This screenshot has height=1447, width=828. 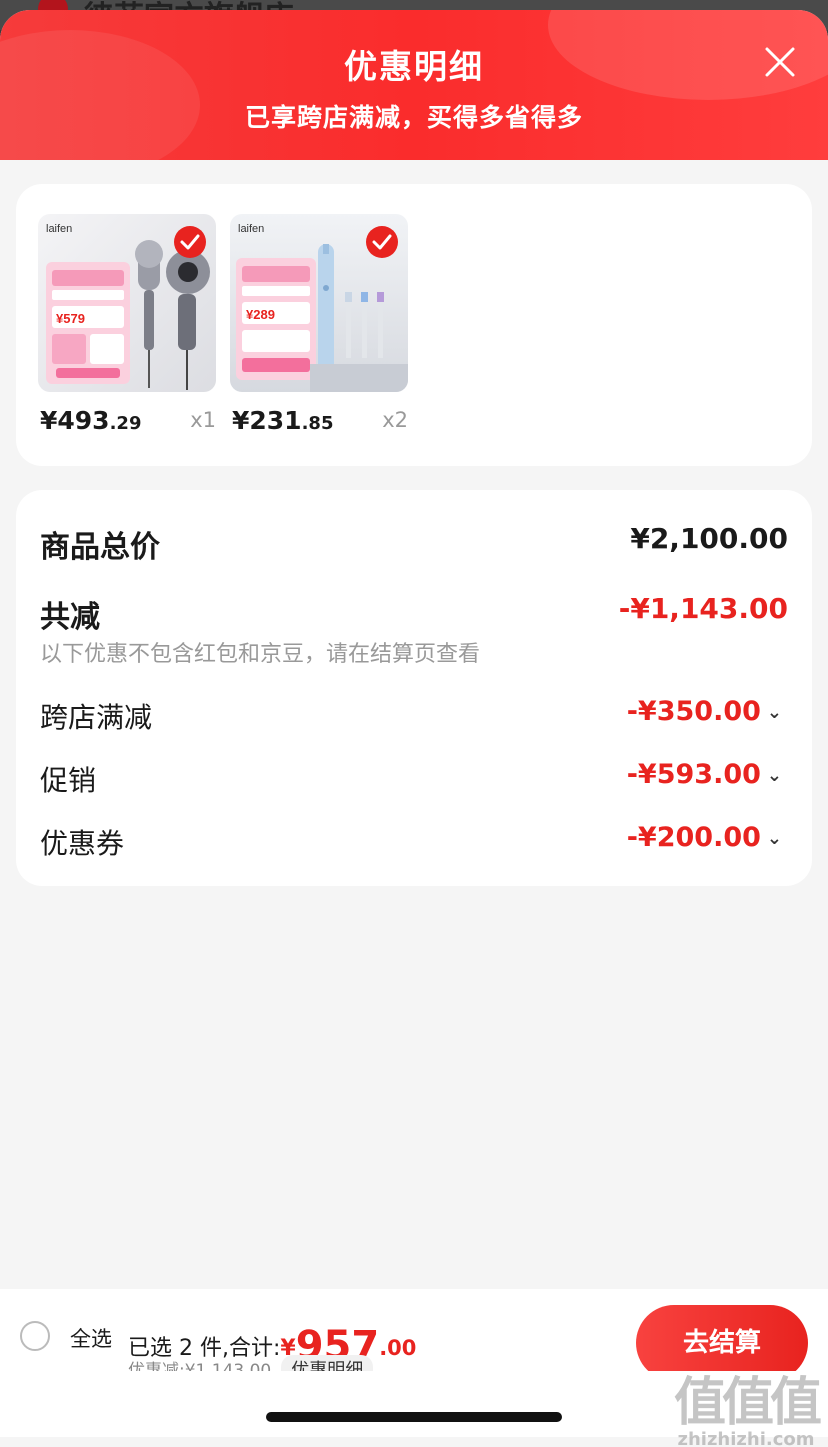 What do you see at coordinates (704, 837) in the screenshot?
I see `discount-value: -¥200.00 ⌄` at bounding box center [704, 837].